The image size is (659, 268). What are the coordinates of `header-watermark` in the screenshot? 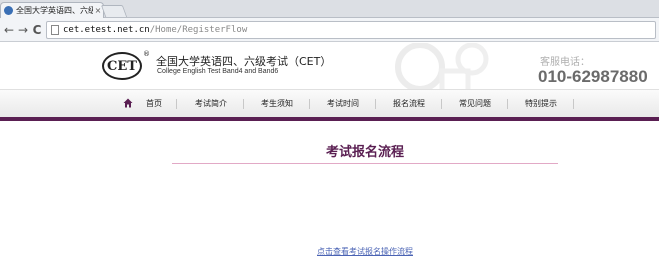 It's located at (455, 66).